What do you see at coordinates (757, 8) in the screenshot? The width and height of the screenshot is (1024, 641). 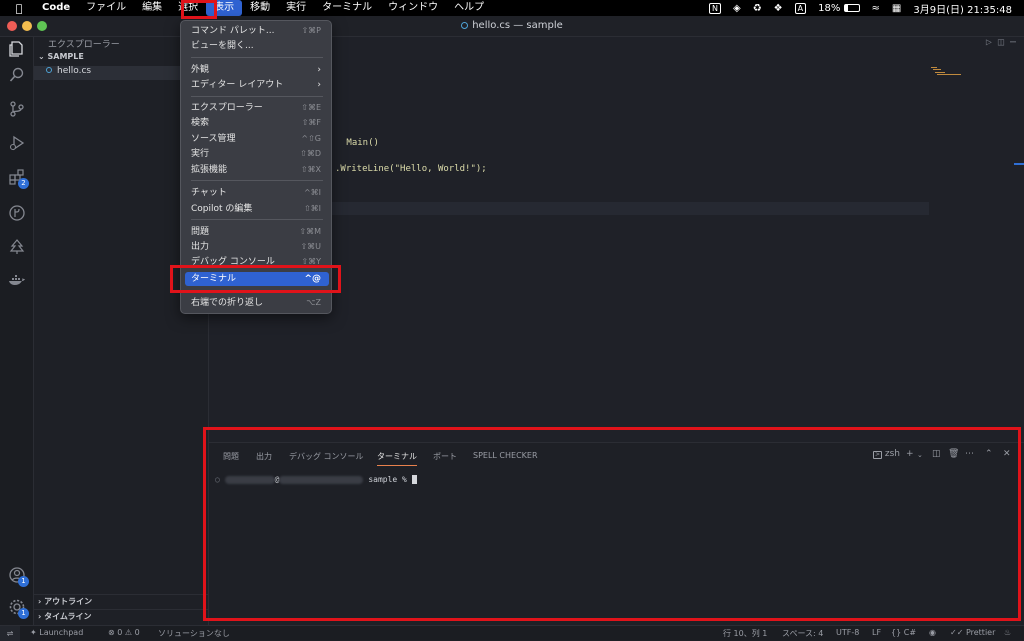 I see `sync-icon: ♻` at bounding box center [757, 8].